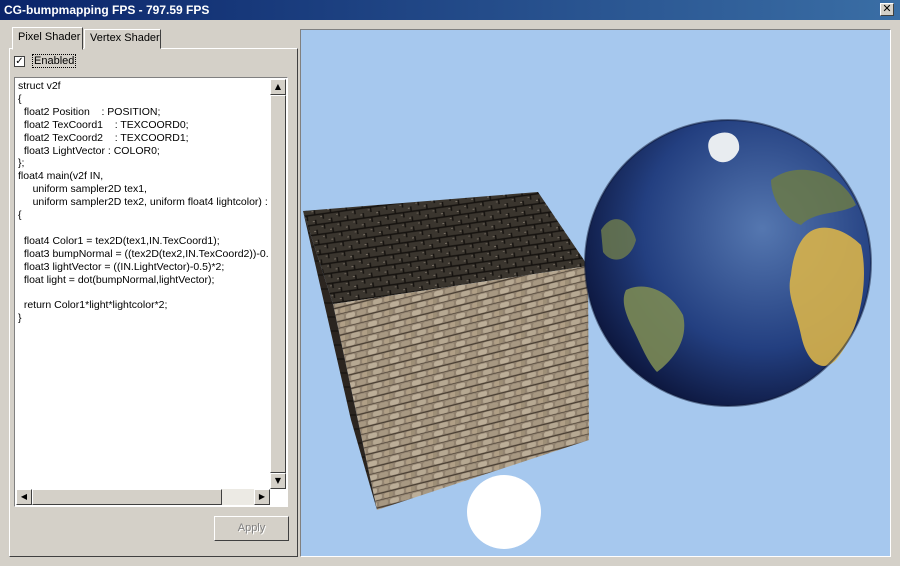 The width and height of the screenshot is (900, 566). I want to click on check-icon: ✓, so click(19, 61).